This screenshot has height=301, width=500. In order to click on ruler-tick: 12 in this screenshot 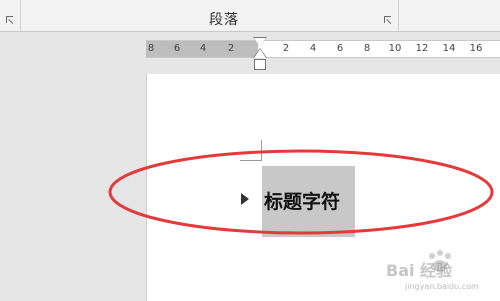, I will do `click(422, 48)`.